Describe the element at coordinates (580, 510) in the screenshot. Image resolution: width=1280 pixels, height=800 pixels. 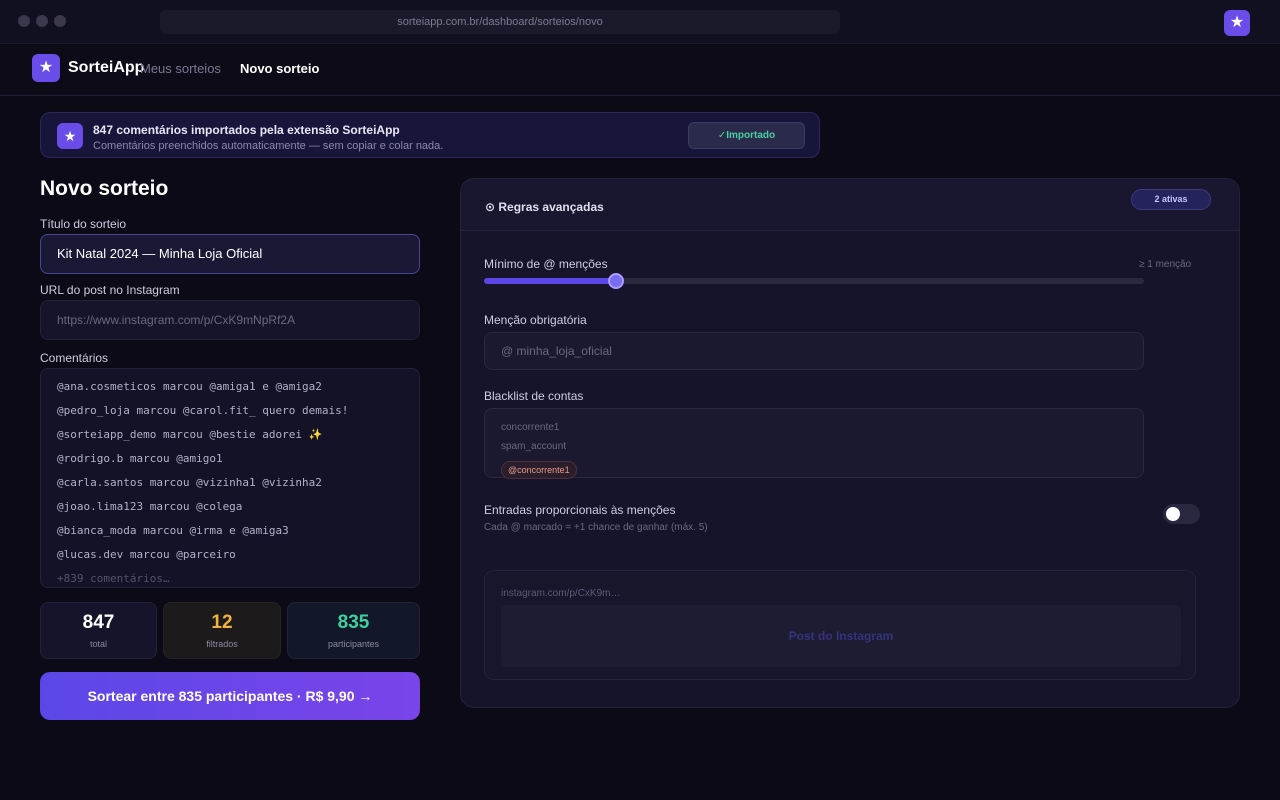
I see `proportional-label: Entradas proporcionais às menções` at that location.